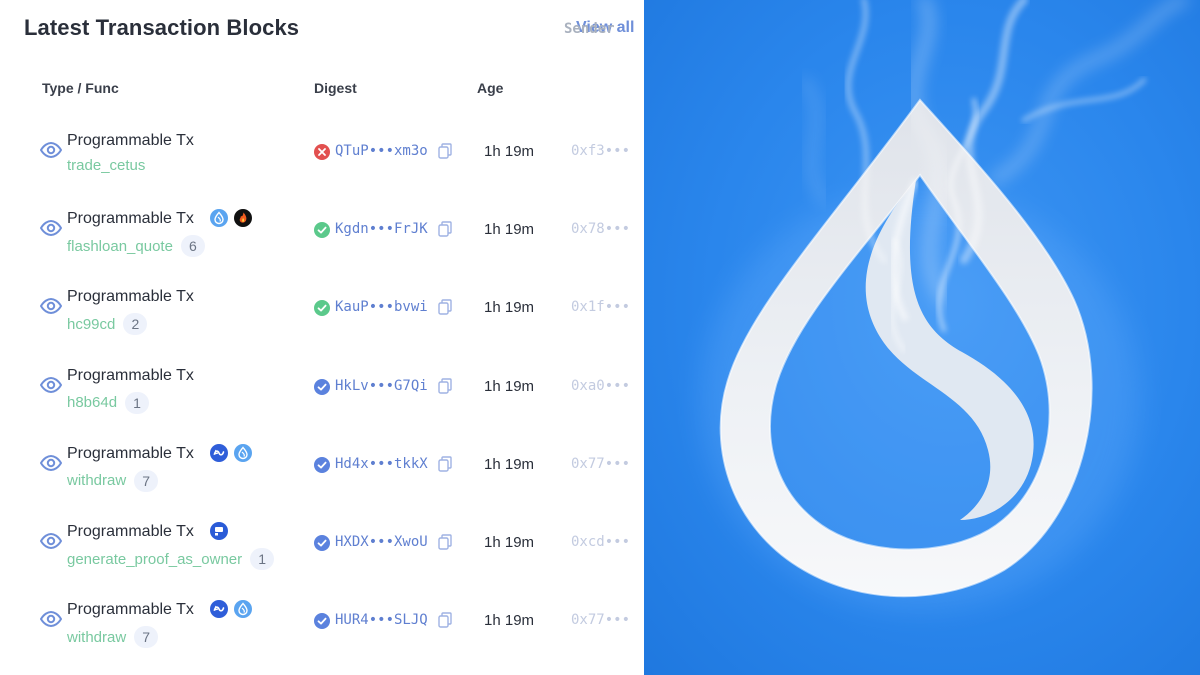 This screenshot has width=1200, height=675. I want to click on column-header-sender: Sender, so click(589, 29).